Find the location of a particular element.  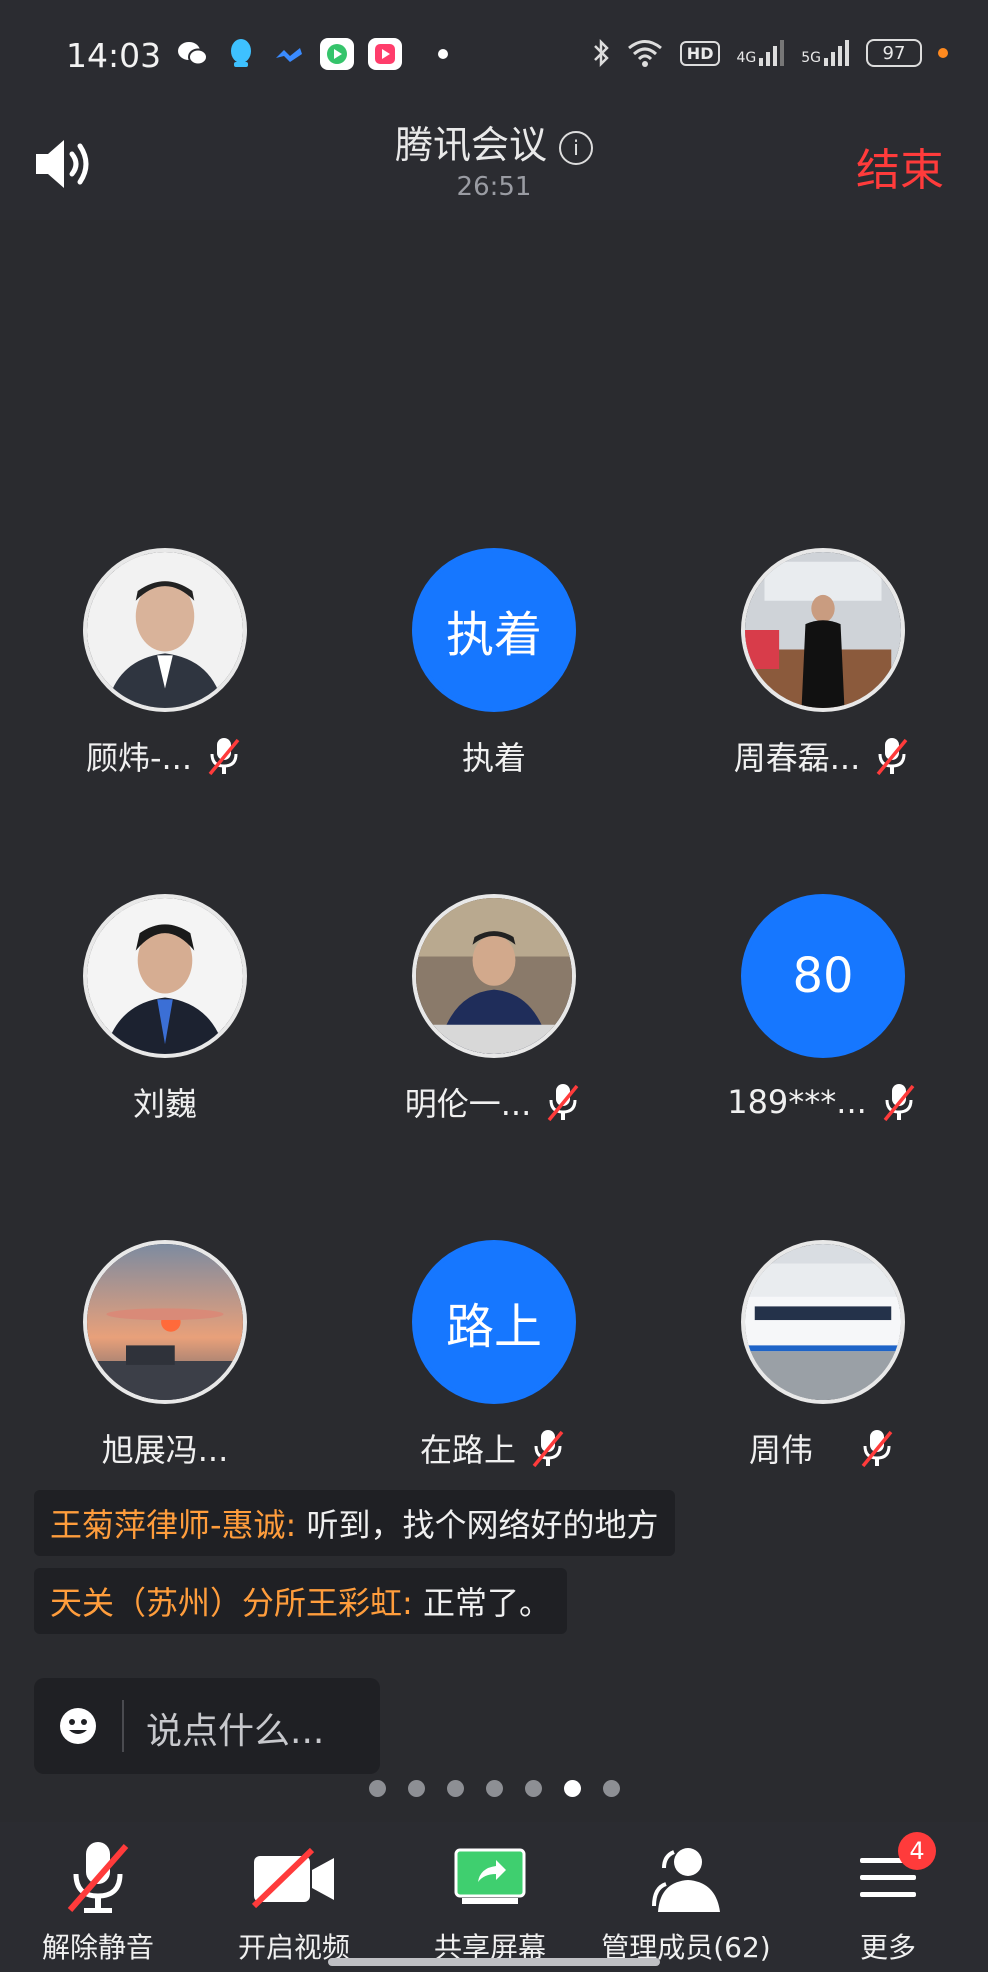

participant-name: 执着 is located at coordinates (493, 758).